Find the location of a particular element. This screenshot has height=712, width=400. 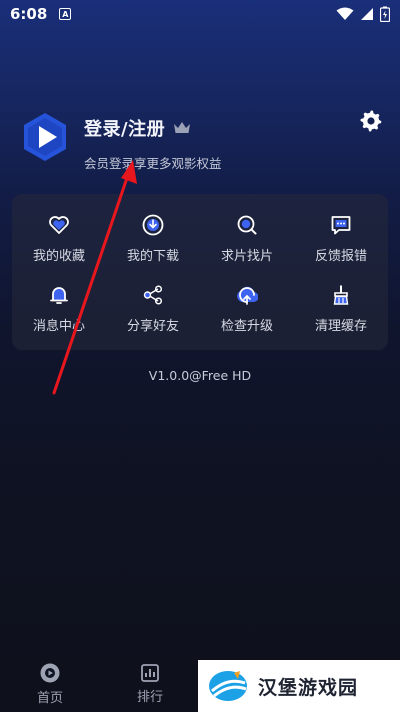

login-subtitle: 会员登录享更多观影权益 is located at coordinates (153, 163).